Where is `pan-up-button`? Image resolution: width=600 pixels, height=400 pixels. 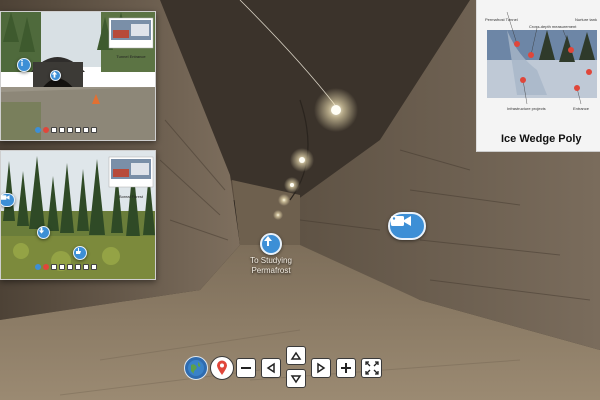
pan-up-button is located at coordinates (296, 355).